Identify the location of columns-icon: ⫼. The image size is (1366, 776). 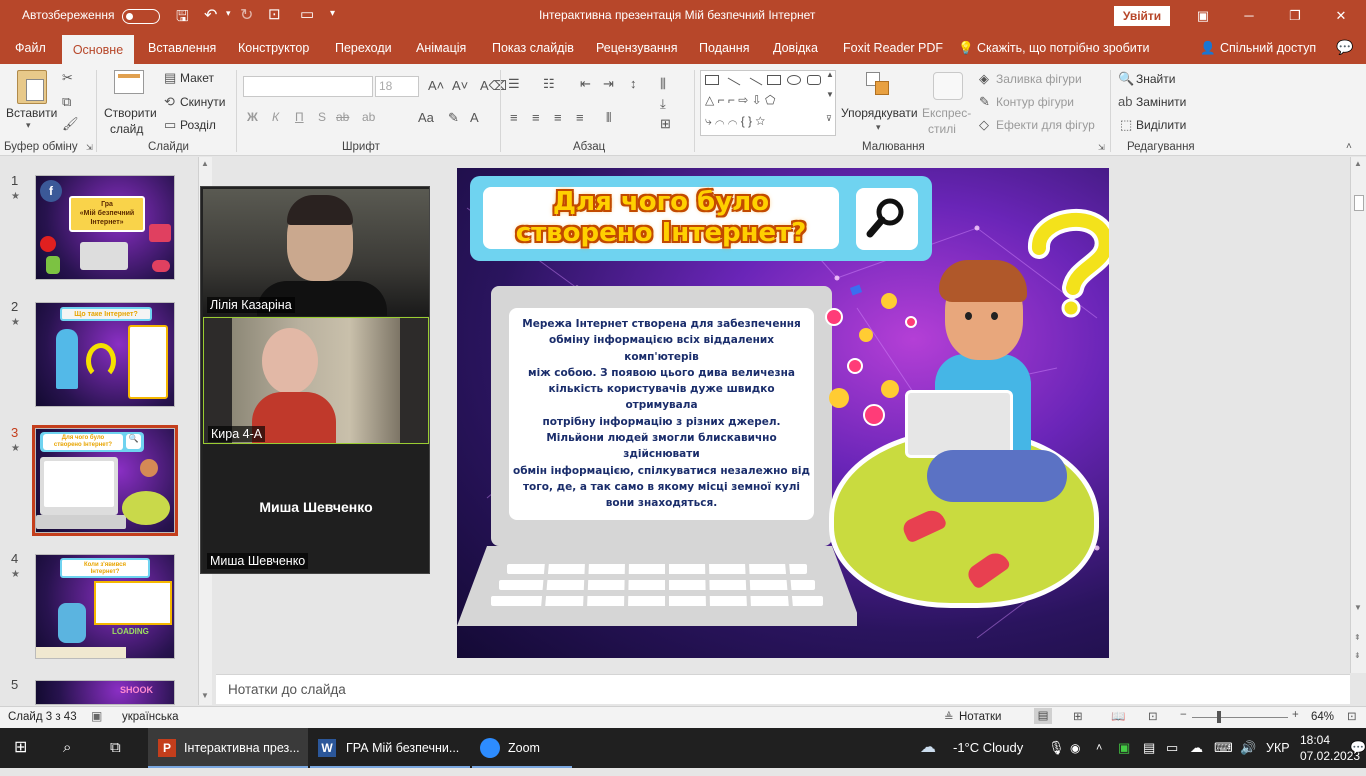
(663, 84).